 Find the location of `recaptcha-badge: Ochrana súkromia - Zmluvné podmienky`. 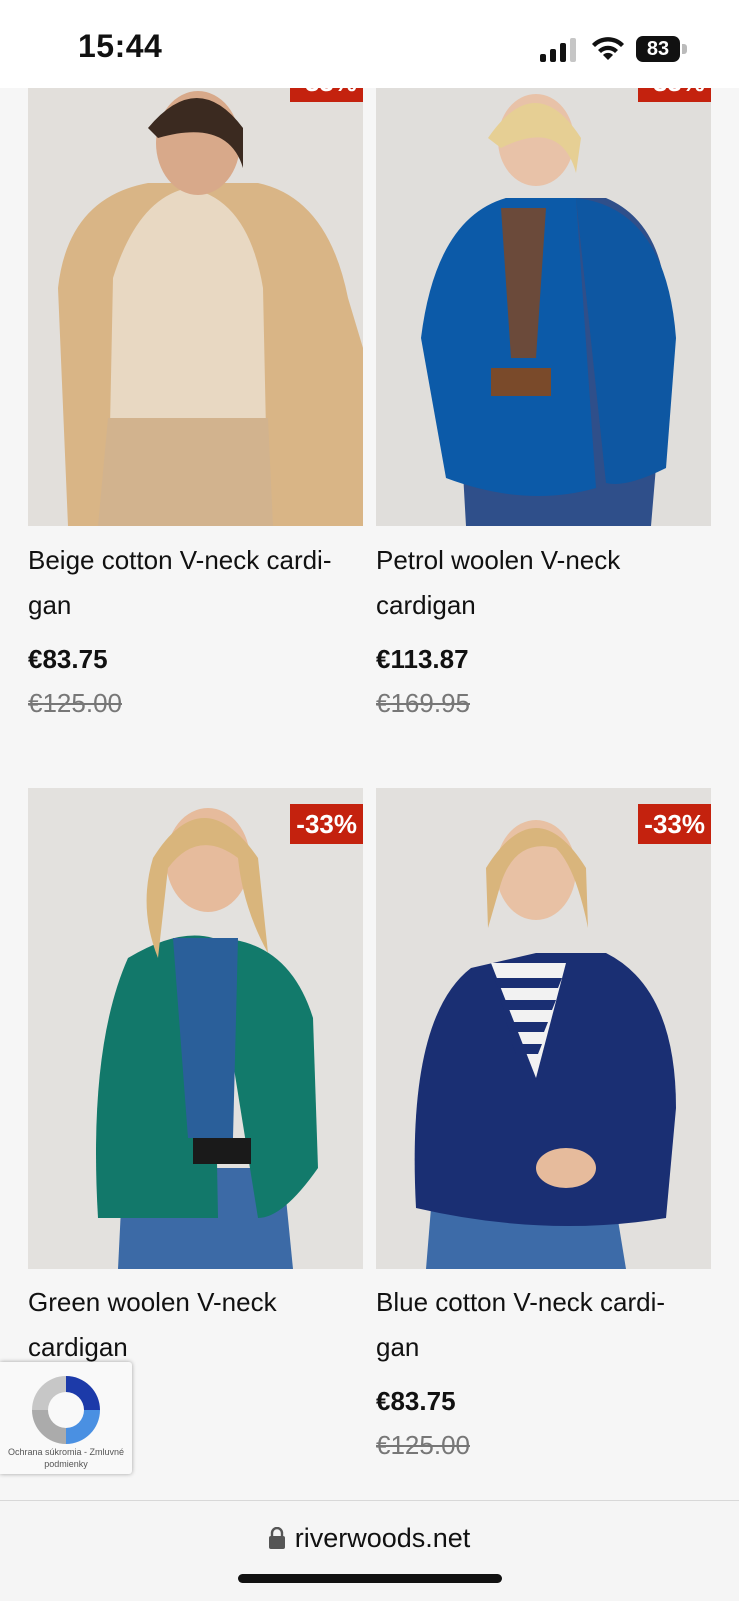

recaptcha-badge: Ochrana súkromia - Zmluvné podmienky is located at coordinates (66, 1418).